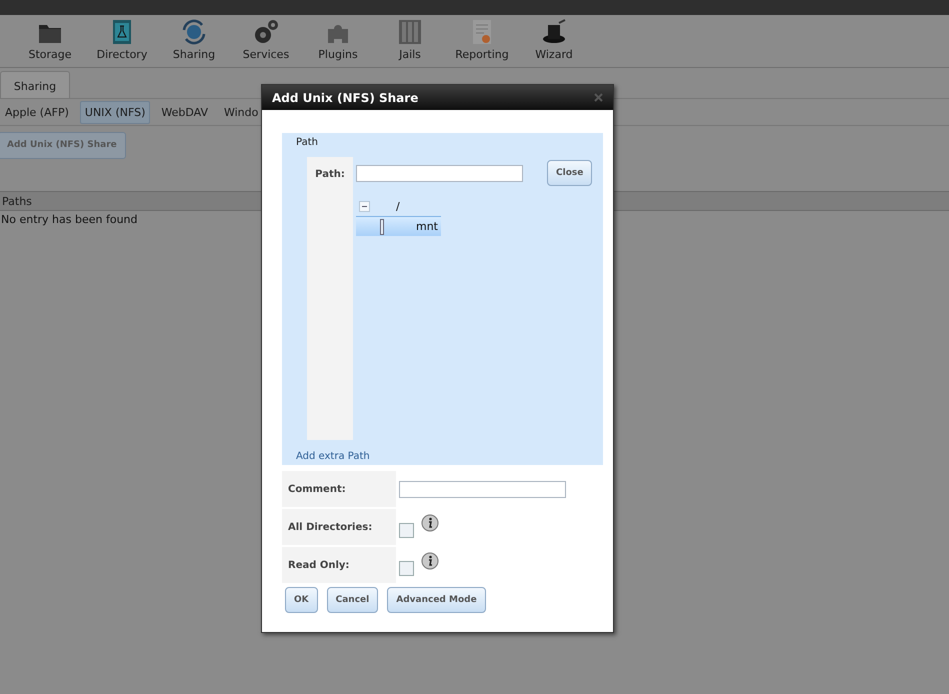 This screenshot has width=949, height=694. What do you see at coordinates (301, 600) in the screenshot?
I see `dialog-button: OK` at bounding box center [301, 600].